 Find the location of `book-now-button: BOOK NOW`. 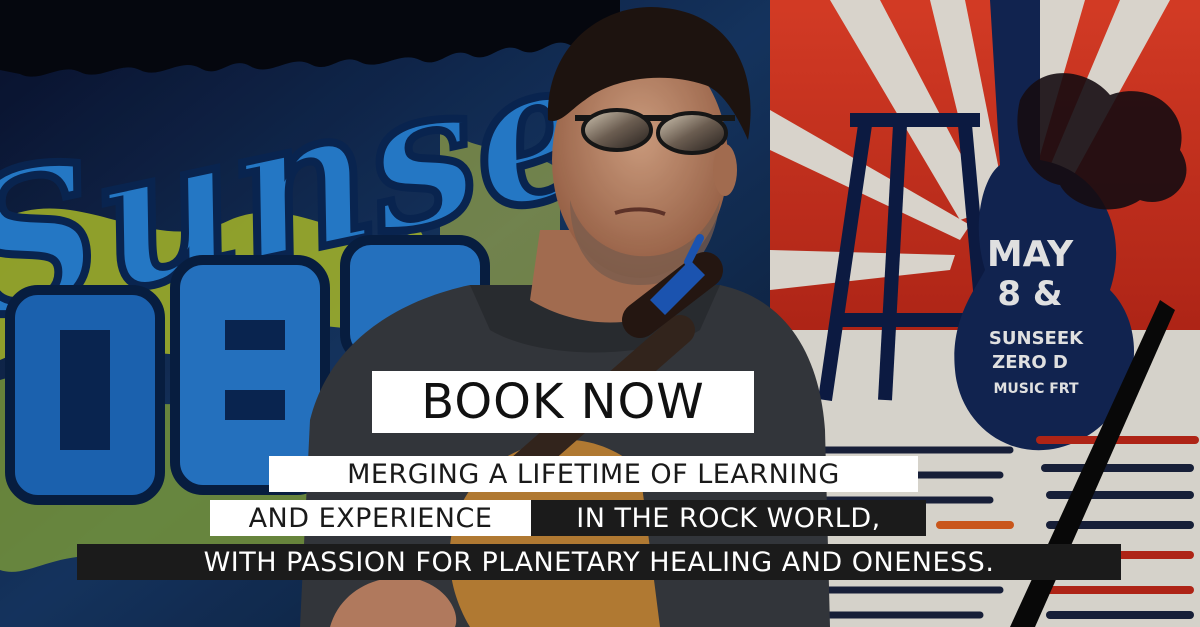

book-now-button: BOOK NOW is located at coordinates (563, 402).